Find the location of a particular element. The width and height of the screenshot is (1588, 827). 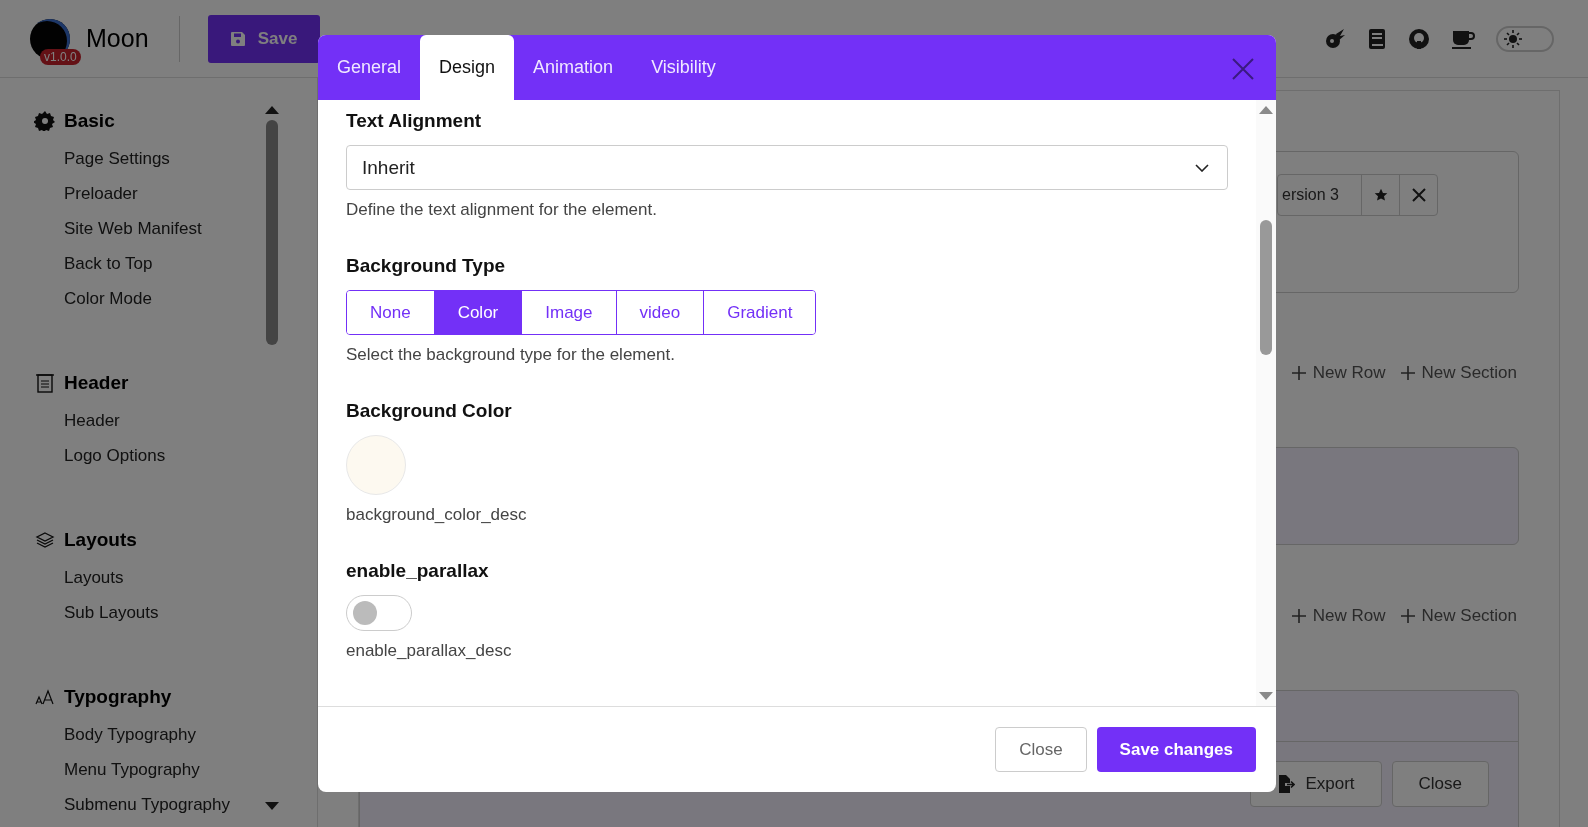

sidebar-item: Layouts is located at coordinates (147, 577).